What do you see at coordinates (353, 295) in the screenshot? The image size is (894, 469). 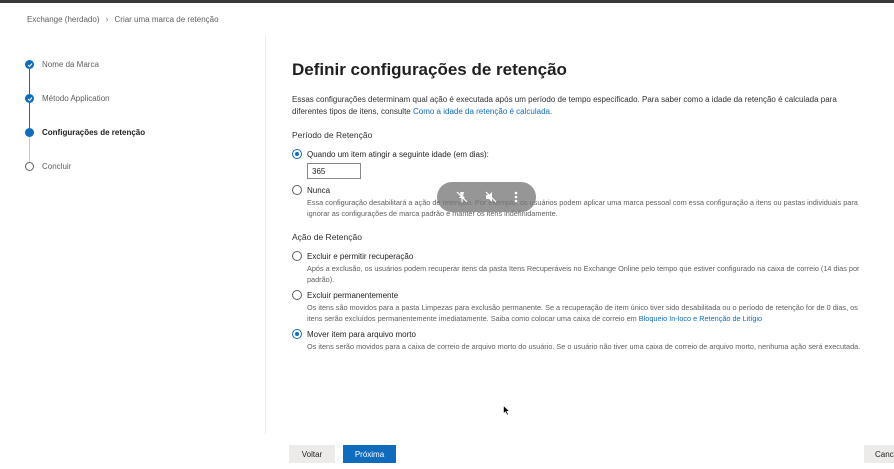 I see `option-label: Excluir permanentemente` at bounding box center [353, 295].